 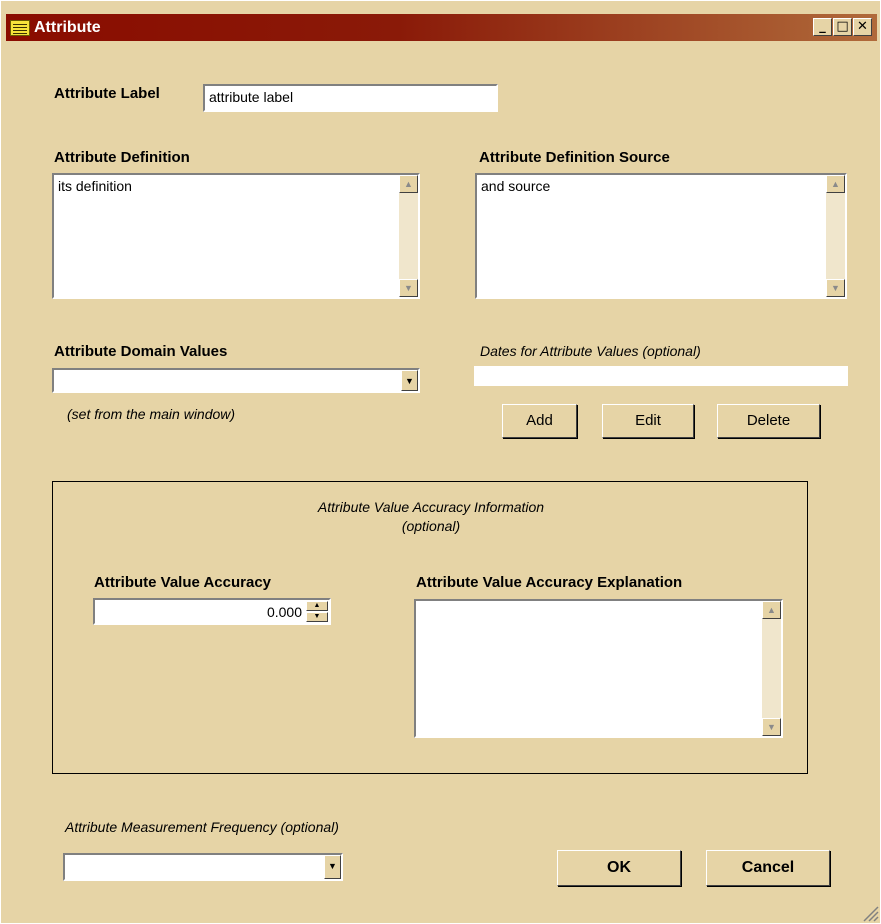 What do you see at coordinates (317, 617) in the screenshot?
I see `spin-down-arrow-icon: ▼` at bounding box center [317, 617].